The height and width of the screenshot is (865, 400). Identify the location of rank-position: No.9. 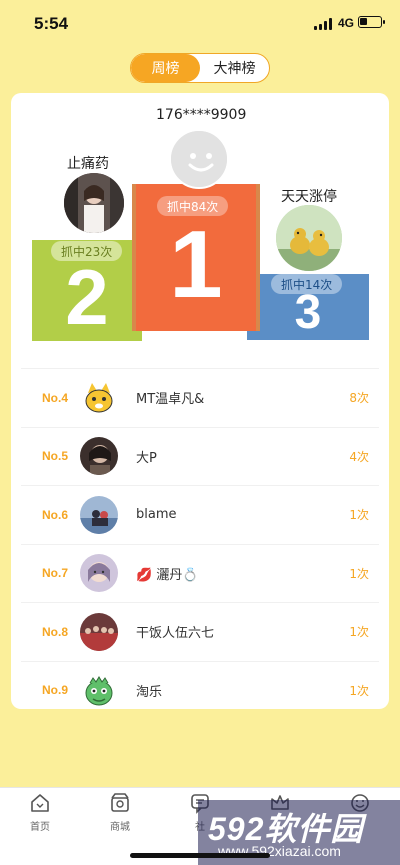
(55, 690).